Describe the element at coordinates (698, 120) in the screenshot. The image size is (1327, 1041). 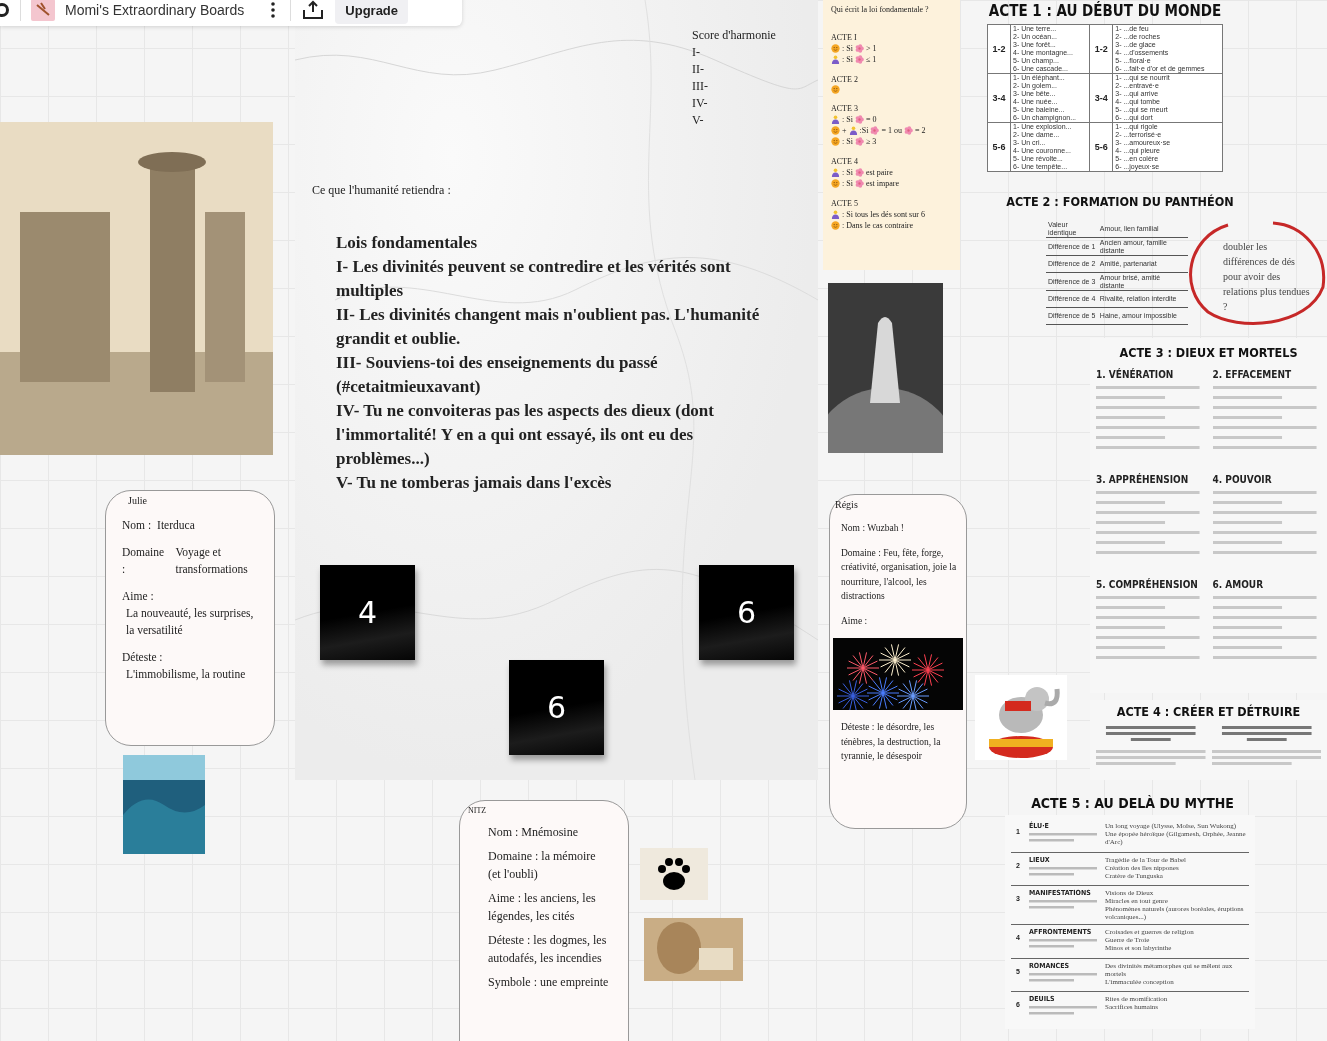
I see `score-line: V-` at that location.